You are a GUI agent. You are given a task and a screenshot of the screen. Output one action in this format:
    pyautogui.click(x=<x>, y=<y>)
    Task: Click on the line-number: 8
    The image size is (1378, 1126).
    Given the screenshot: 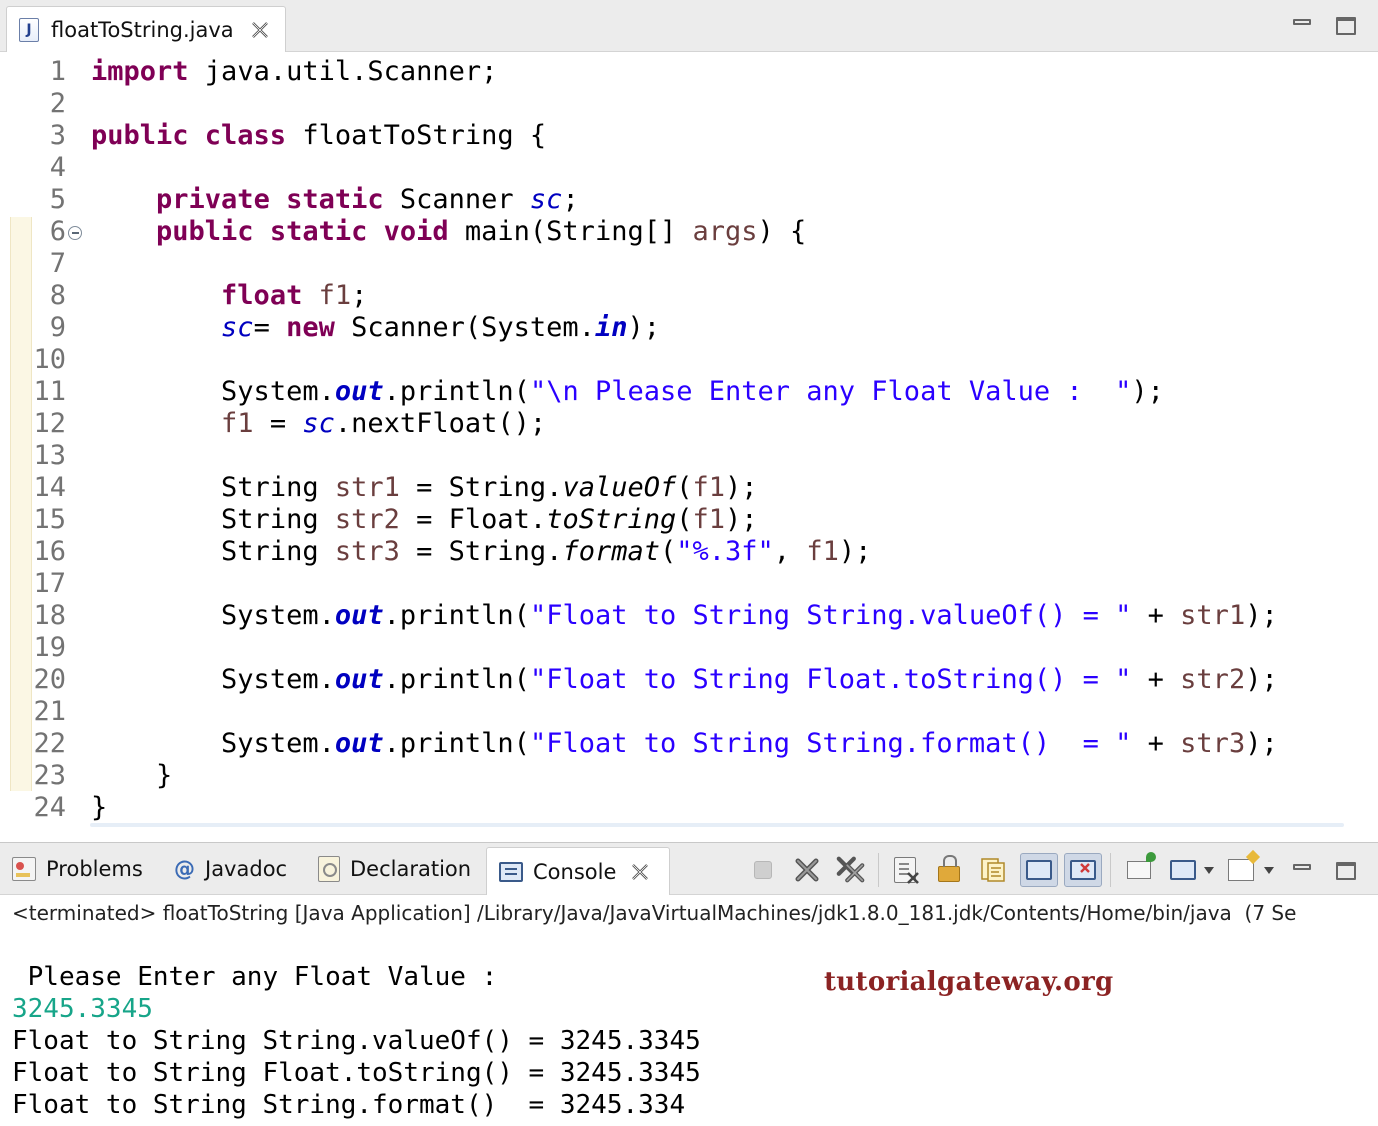 What is the action you would take?
    pyautogui.click(x=57, y=295)
    